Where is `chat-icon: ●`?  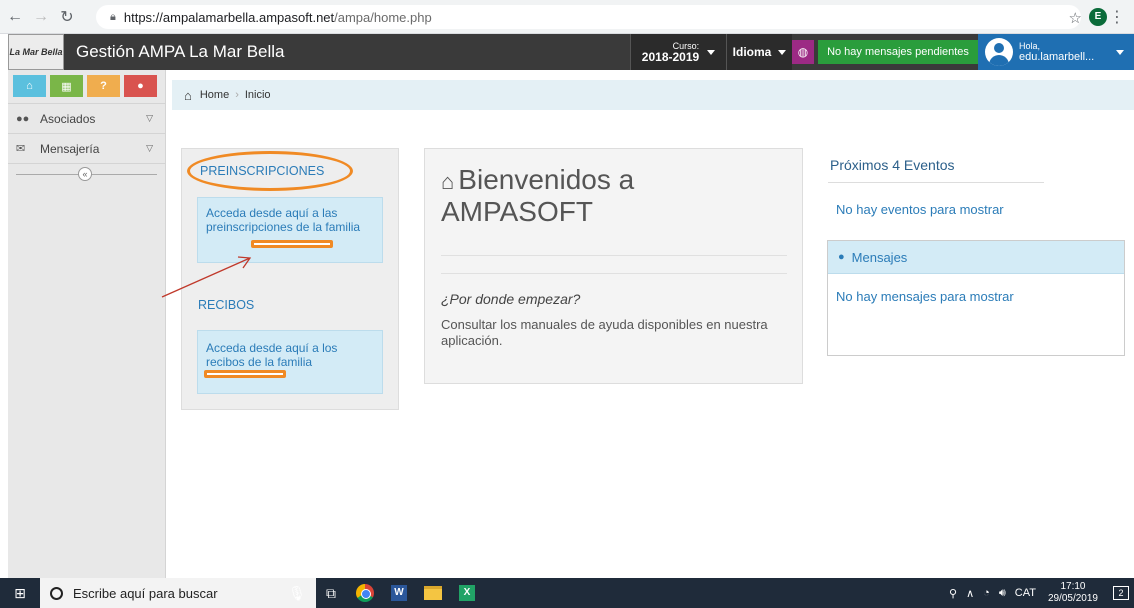
chat-icon: ● is located at coordinates (140, 86).